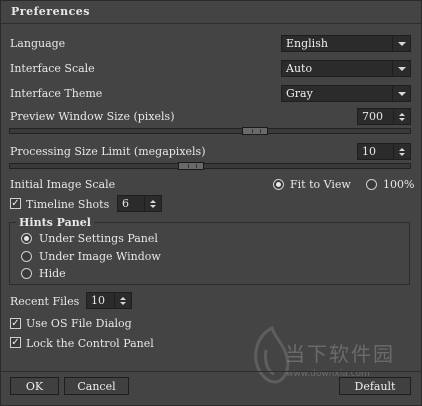 The height and width of the screenshot is (406, 422). I want to click on interface-scale-label: Interface Scale, so click(52, 68).